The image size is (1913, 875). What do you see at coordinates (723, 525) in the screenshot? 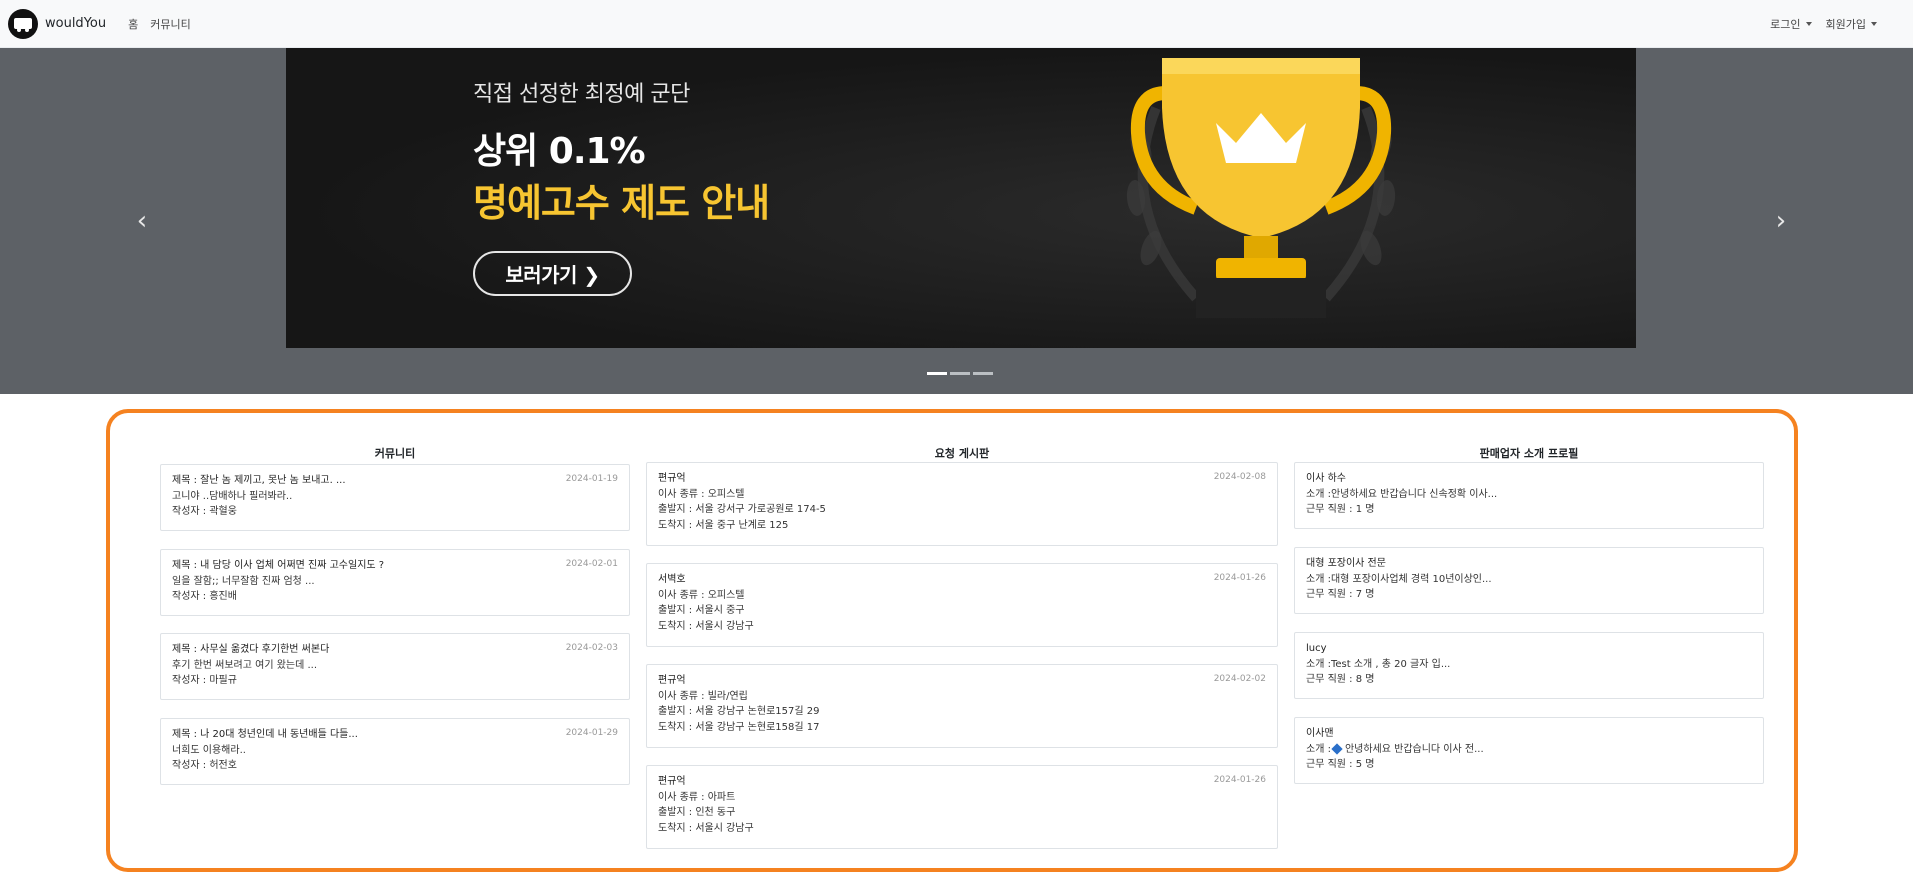
I see `request-to: 도착지 : 서울 중구 난계로 125` at bounding box center [723, 525].